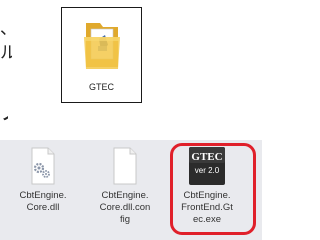 This screenshot has height=240, width=320. What do you see at coordinates (213, 189) in the screenshot?
I see `highlight-box` at bounding box center [213, 189].